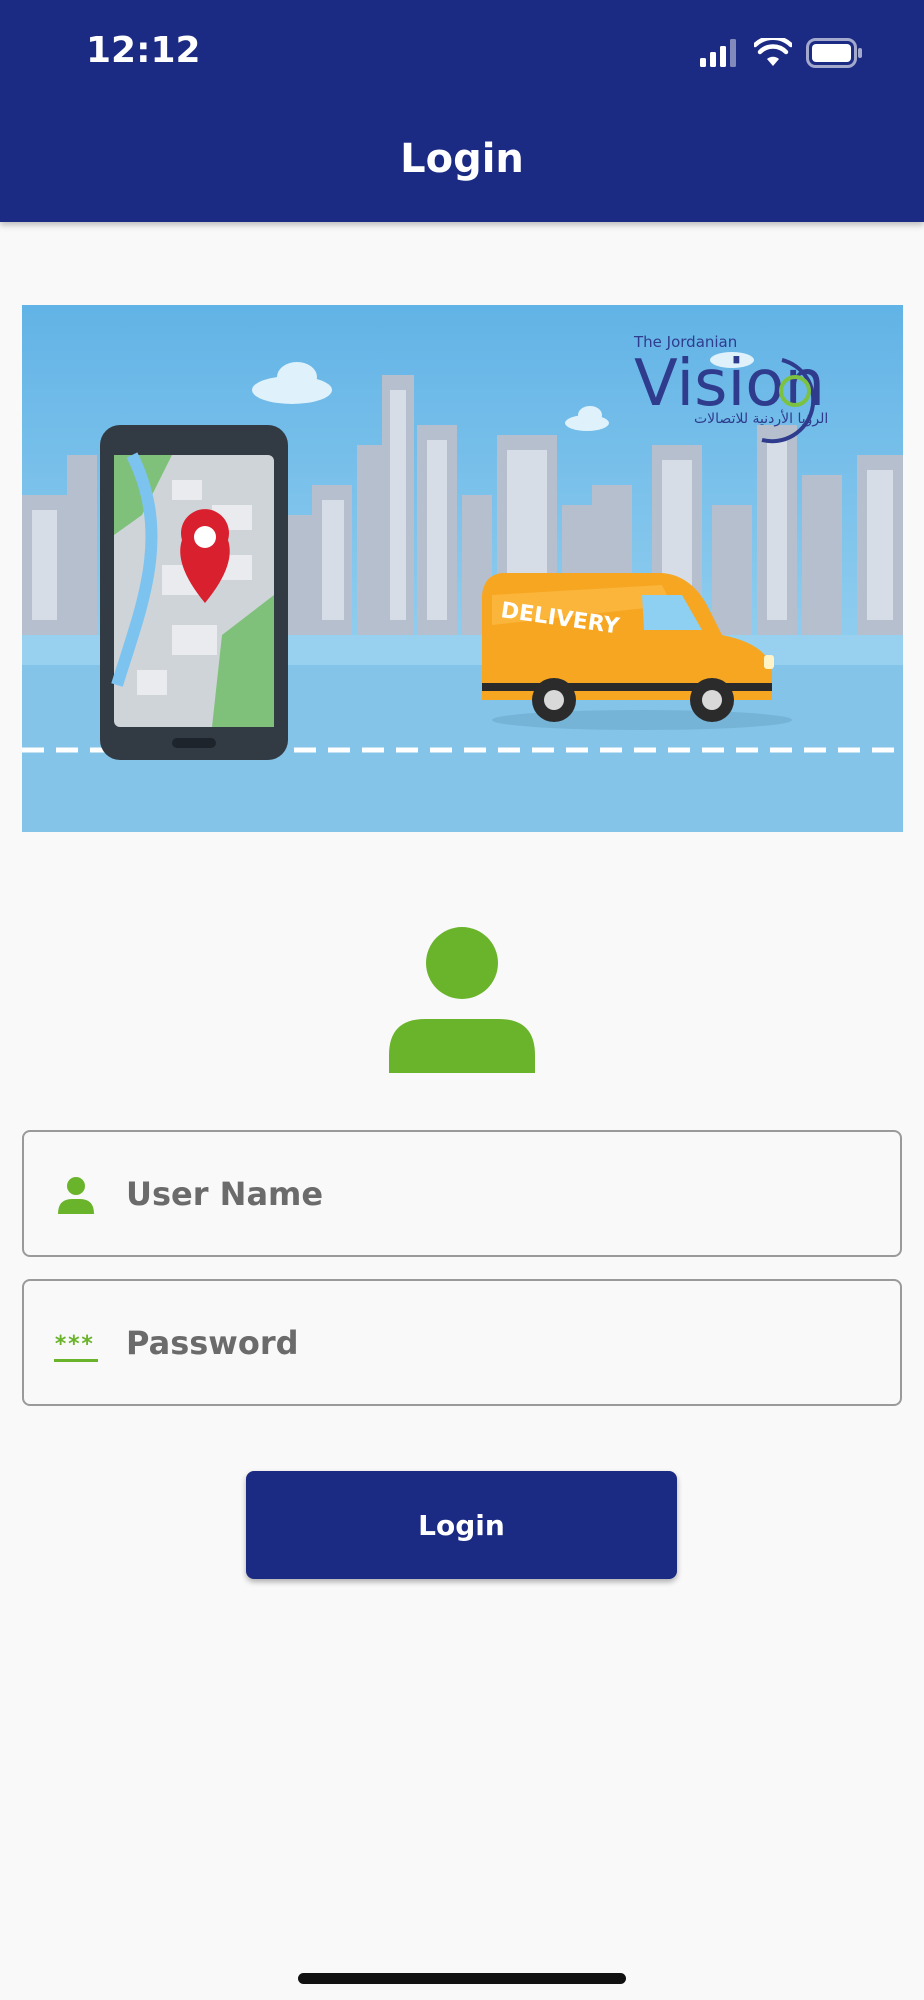 The height and width of the screenshot is (2000, 924). What do you see at coordinates (143, 50) in the screenshot?
I see `status-time: 12:12` at bounding box center [143, 50].